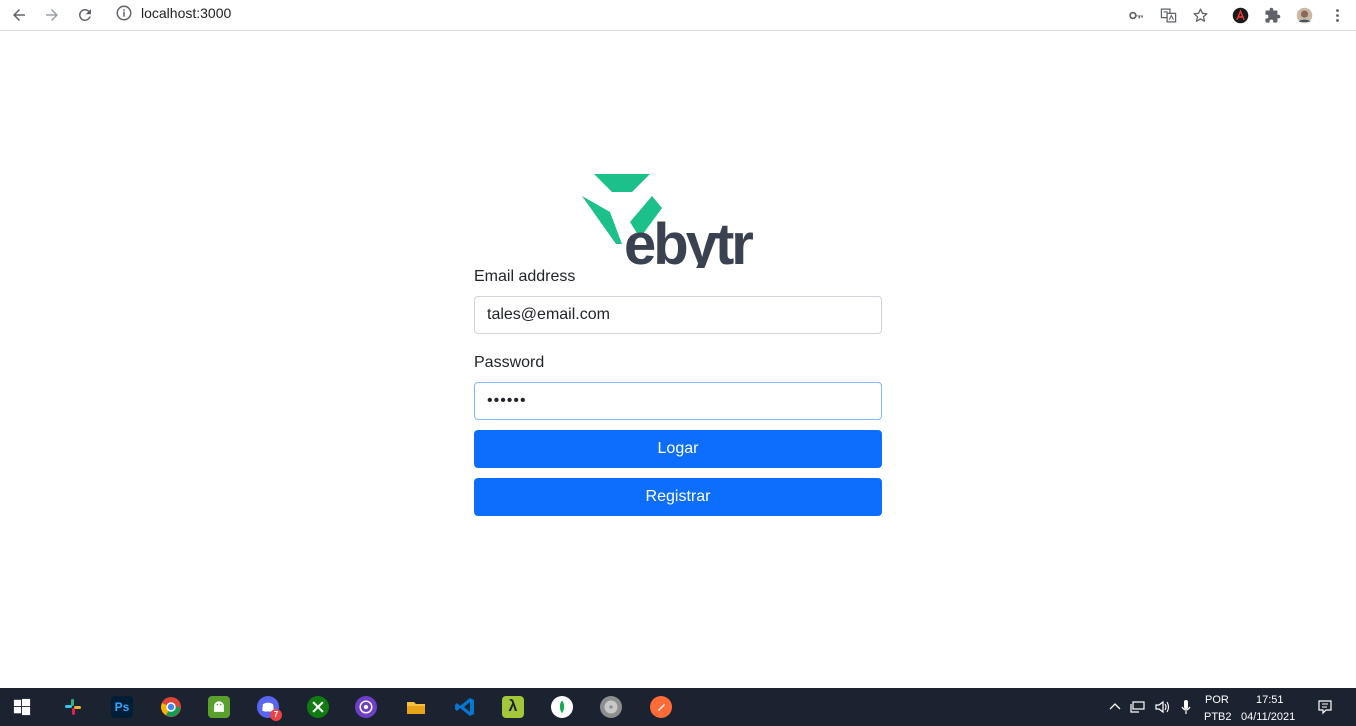  I want to click on github-icon, so click(366, 707).